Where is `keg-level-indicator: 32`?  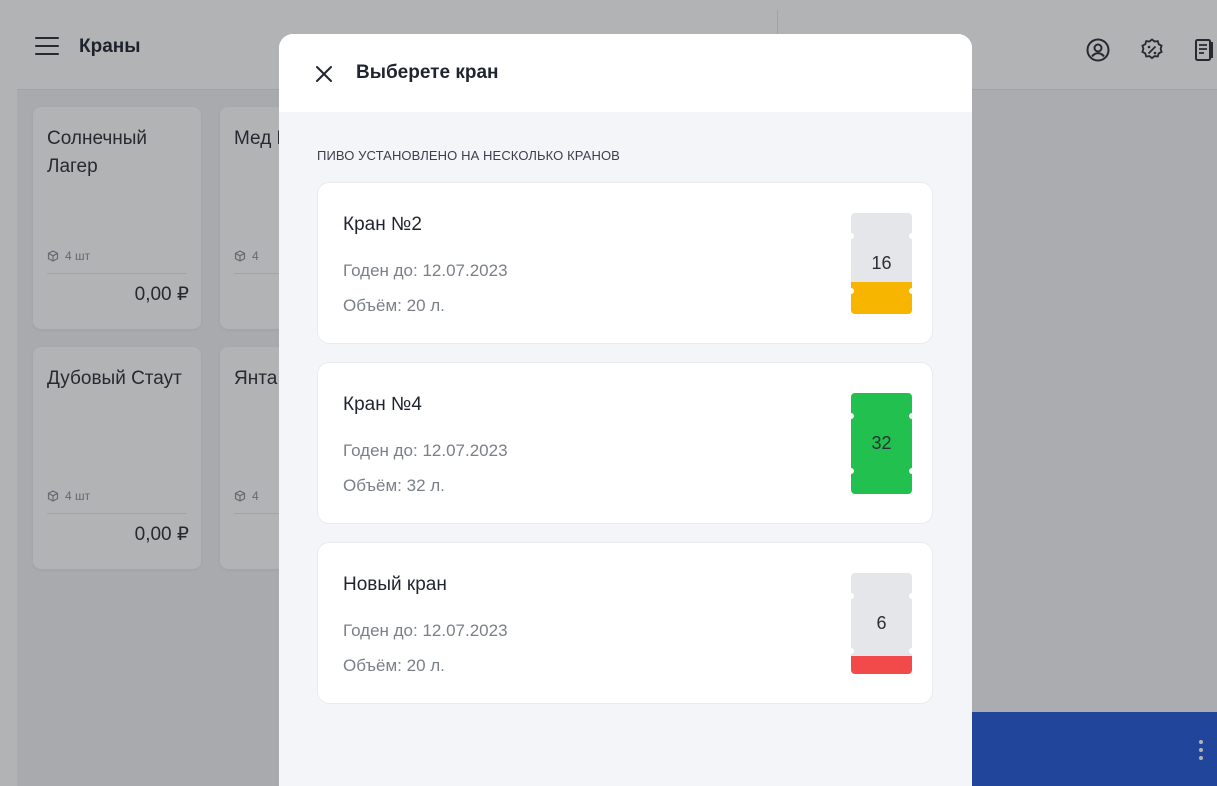
keg-level-indicator: 32 is located at coordinates (881, 443).